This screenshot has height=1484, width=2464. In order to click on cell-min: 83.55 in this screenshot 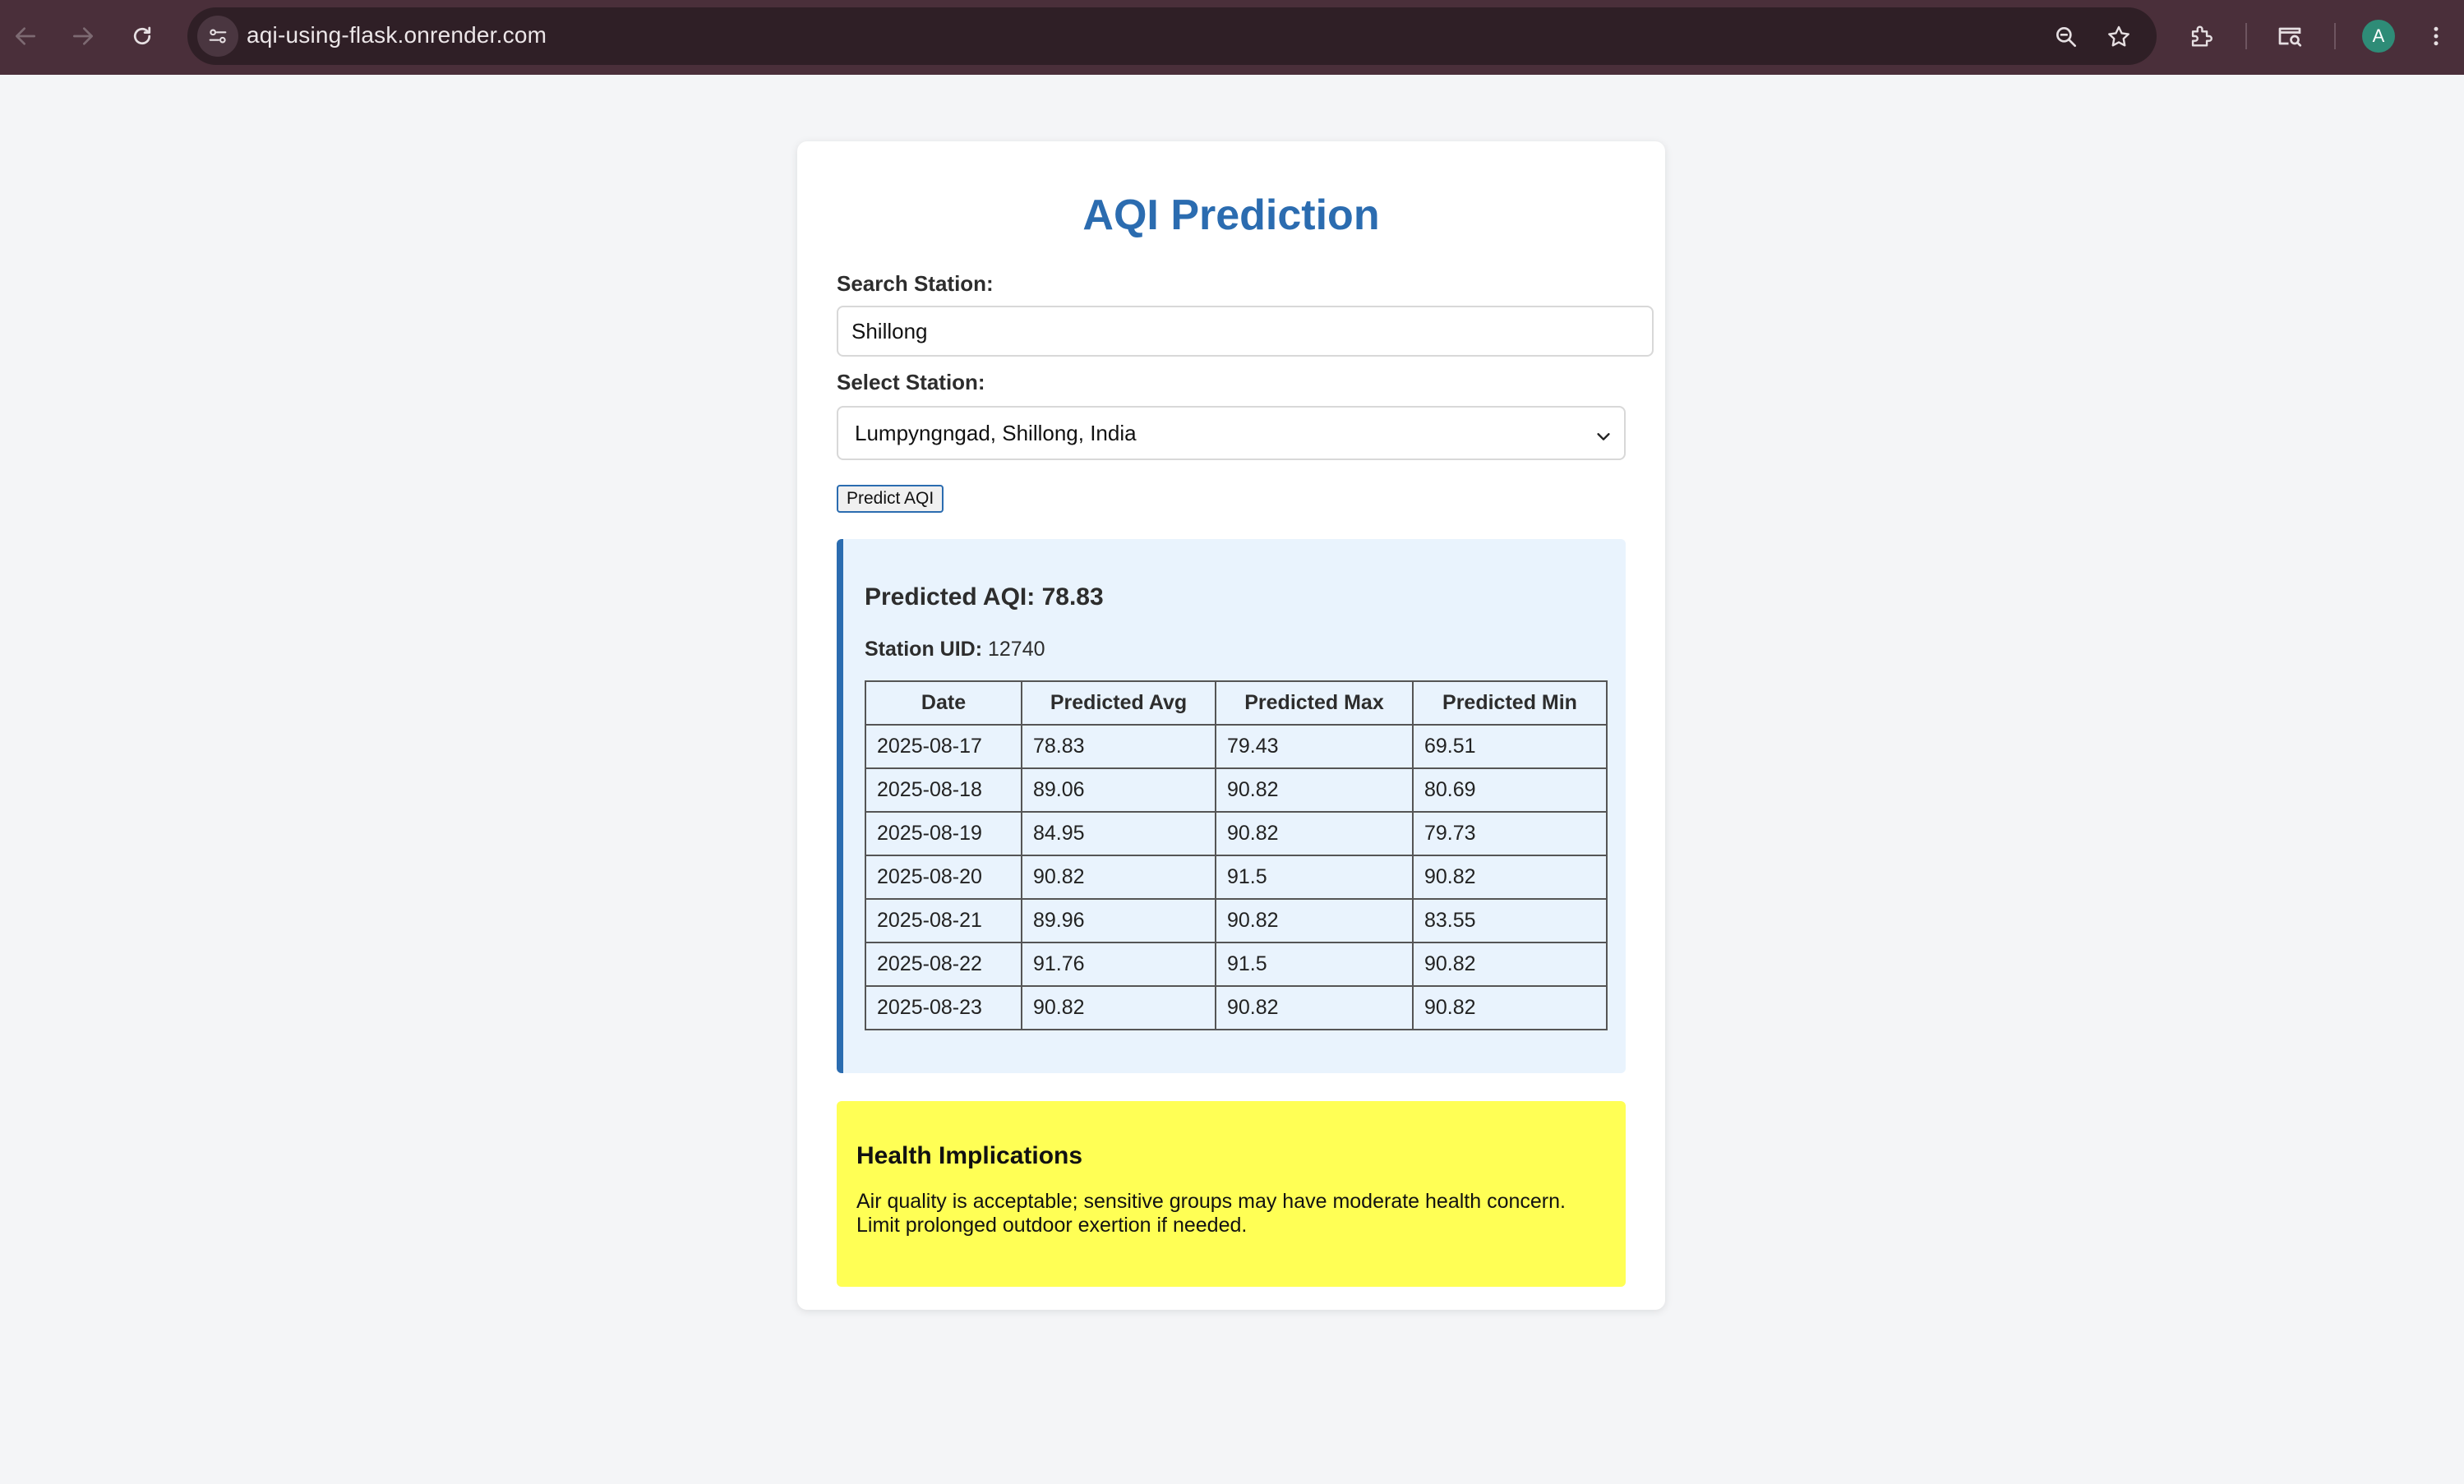, I will do `click(1510, 921)`.